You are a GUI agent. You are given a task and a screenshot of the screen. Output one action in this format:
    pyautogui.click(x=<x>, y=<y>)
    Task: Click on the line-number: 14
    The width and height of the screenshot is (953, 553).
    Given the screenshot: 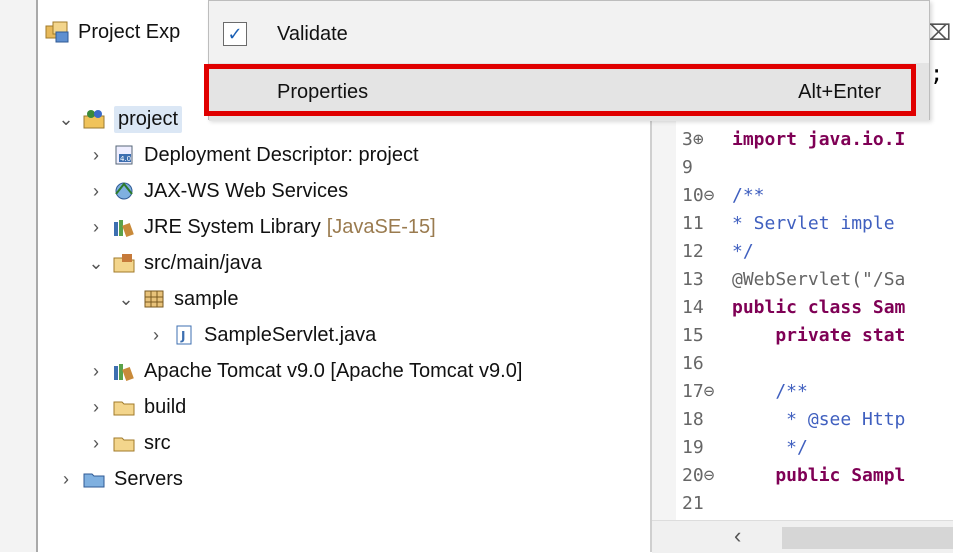 What is the action you would take?
    pyautogui.click(x=693, y=307)
    